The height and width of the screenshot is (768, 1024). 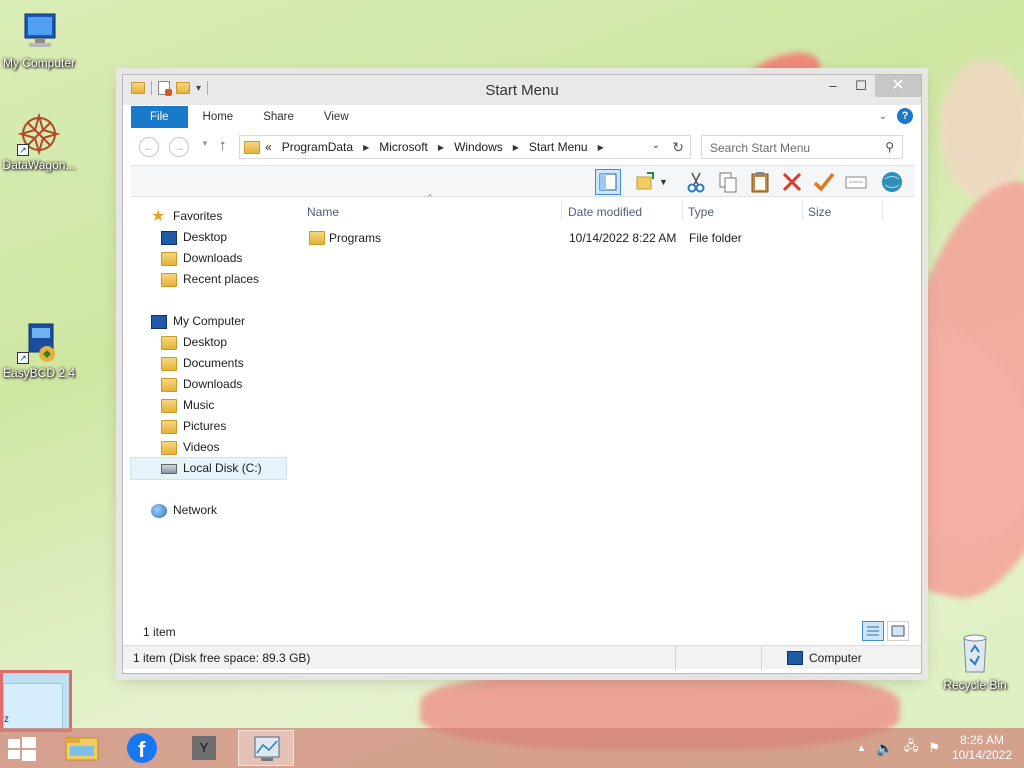 I want to click on datawagon-icon: ↗, so click(x=39, y=134).